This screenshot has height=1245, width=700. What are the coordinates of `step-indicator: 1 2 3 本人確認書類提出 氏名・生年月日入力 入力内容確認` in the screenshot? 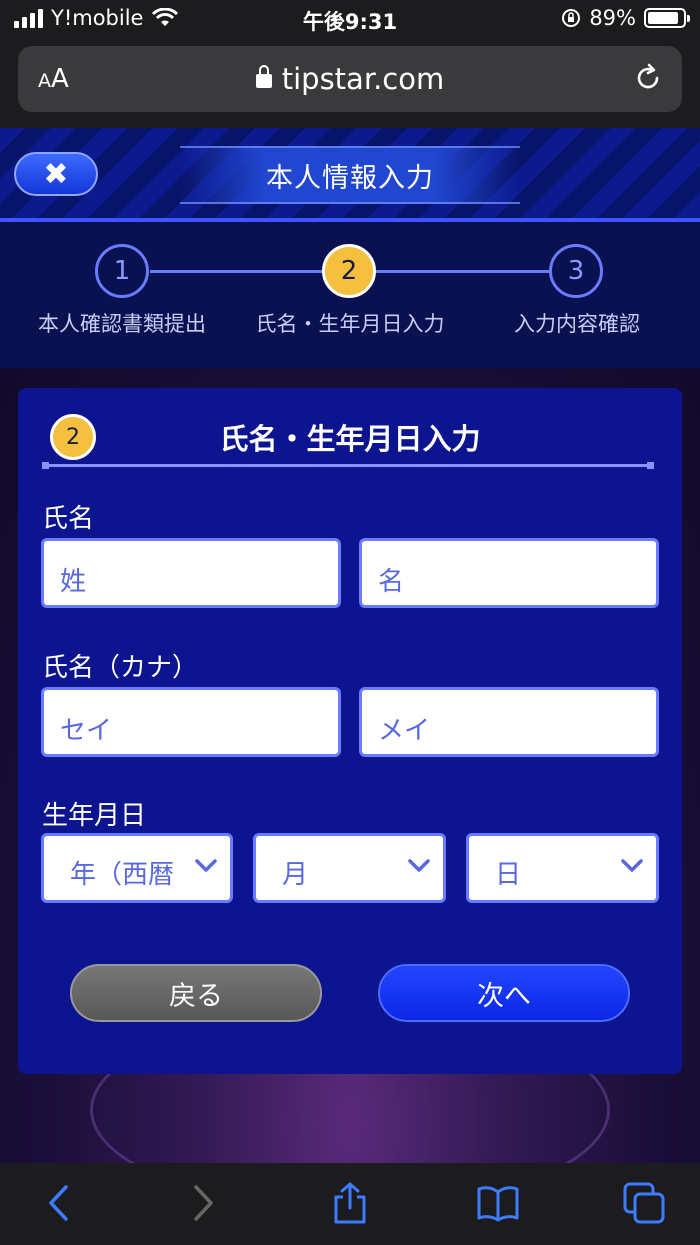 It's located at (350, 295).